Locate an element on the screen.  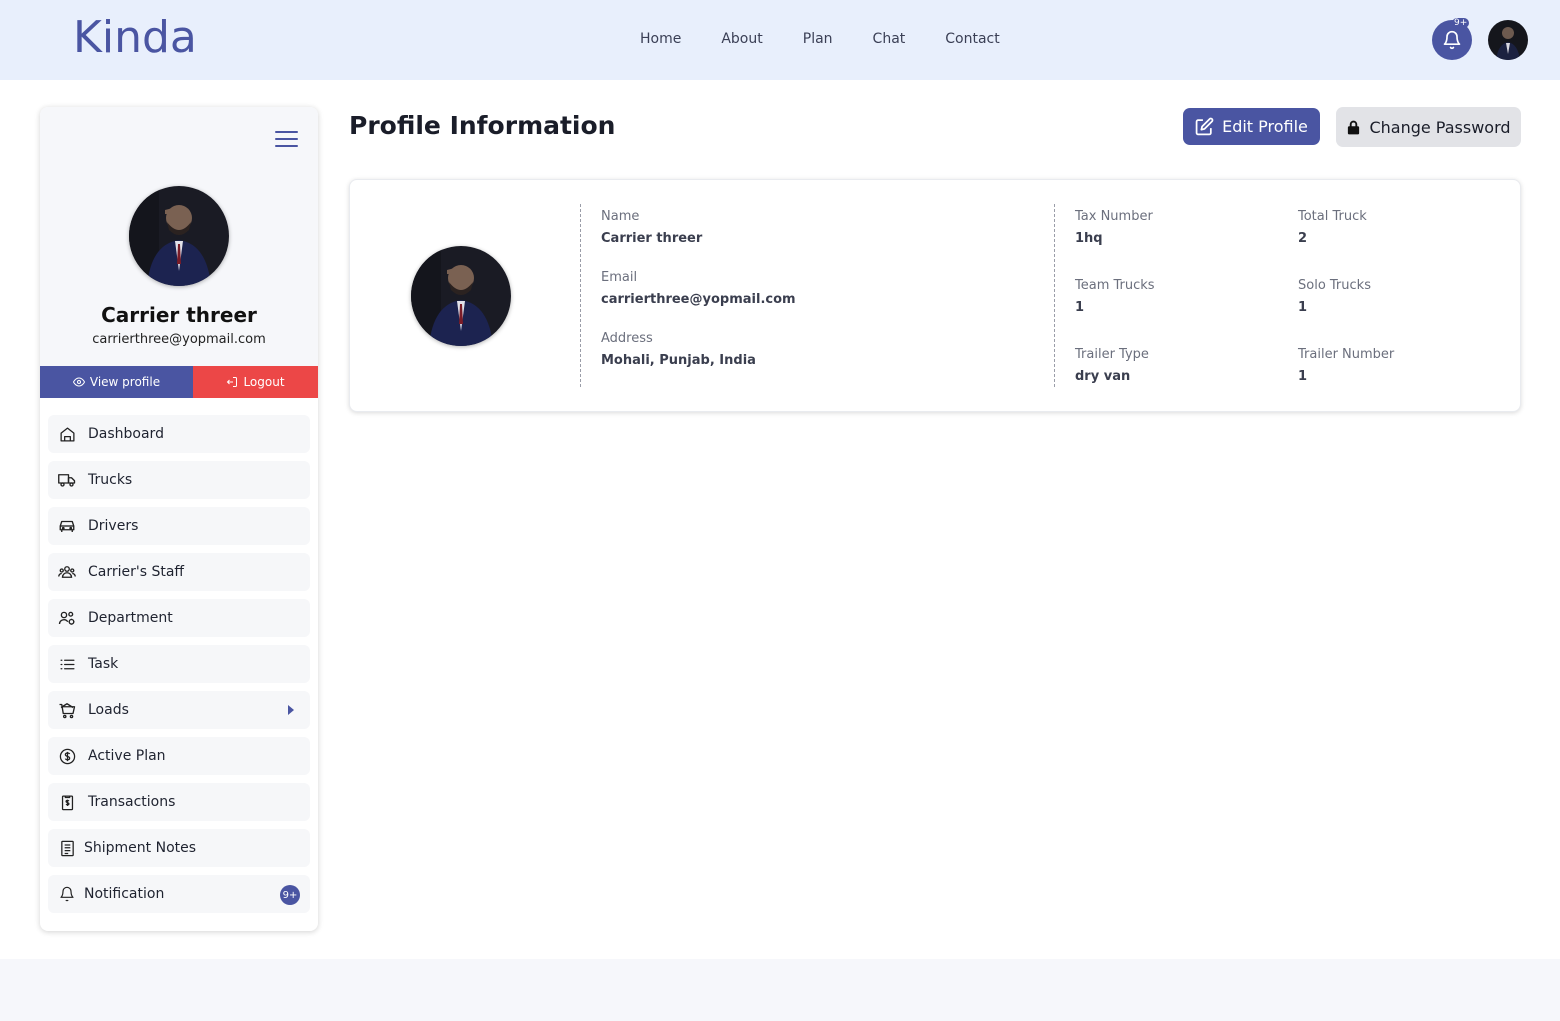
total-truck-value: 2 is located at coordinates (1303, 238).